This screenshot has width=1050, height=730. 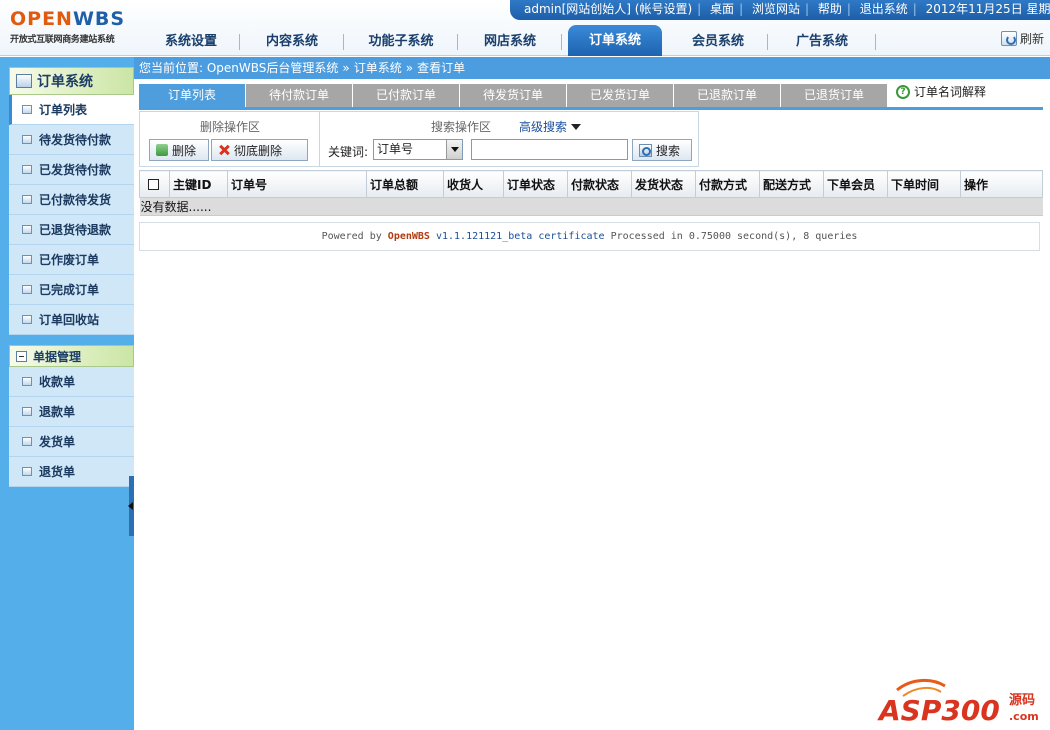 What do you see at coordinates (941, 91) in the screenshot?
I see `glossary-link: ? 订单名词解释` at bounding box center [941, 91].